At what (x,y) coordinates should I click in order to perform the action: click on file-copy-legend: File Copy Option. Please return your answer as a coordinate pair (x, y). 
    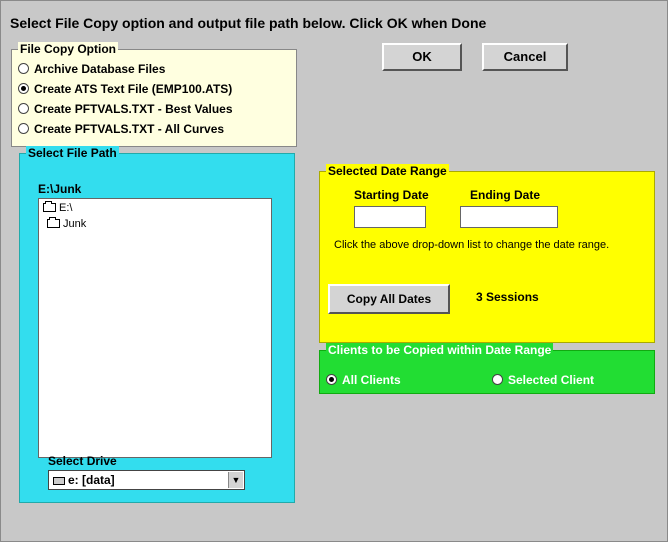
    Looking at the image, I should click on (68, 49).